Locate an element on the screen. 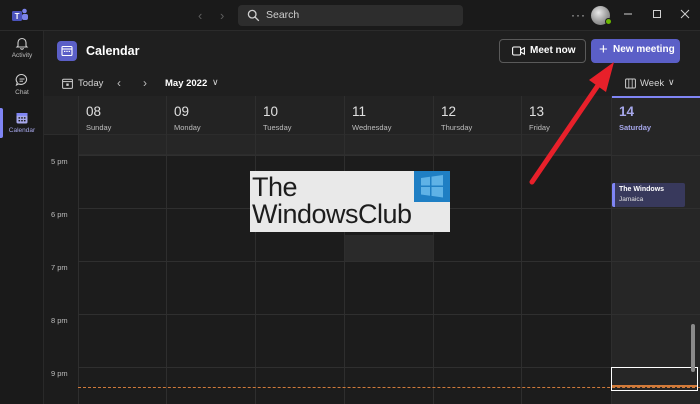  day-column-sunday: 08 Sunday is located at coordinates (122, 250).